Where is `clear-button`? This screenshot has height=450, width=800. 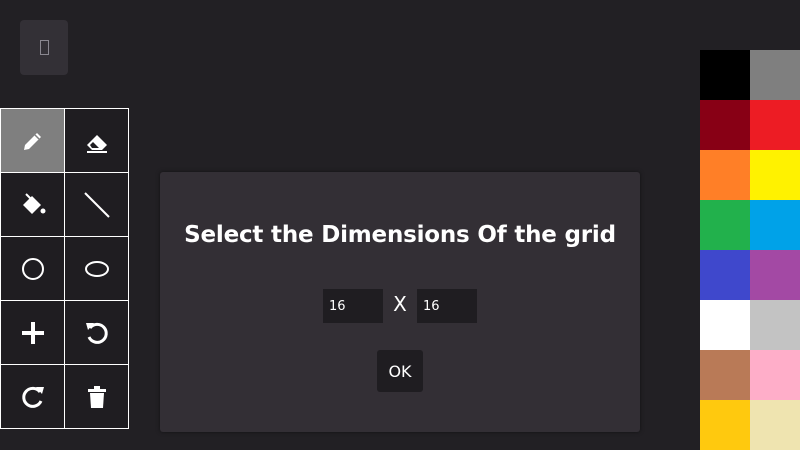 clear-button is located at coordinates (97, 397).